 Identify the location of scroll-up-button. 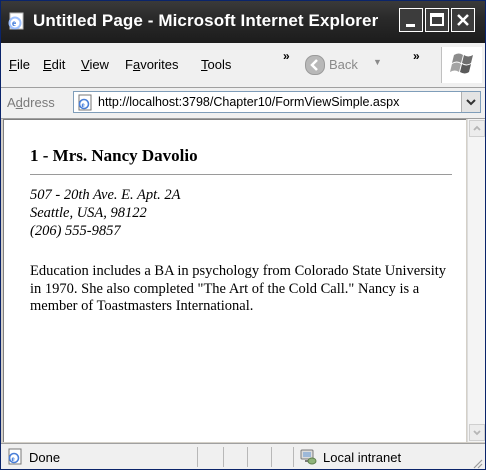
(477, 128).